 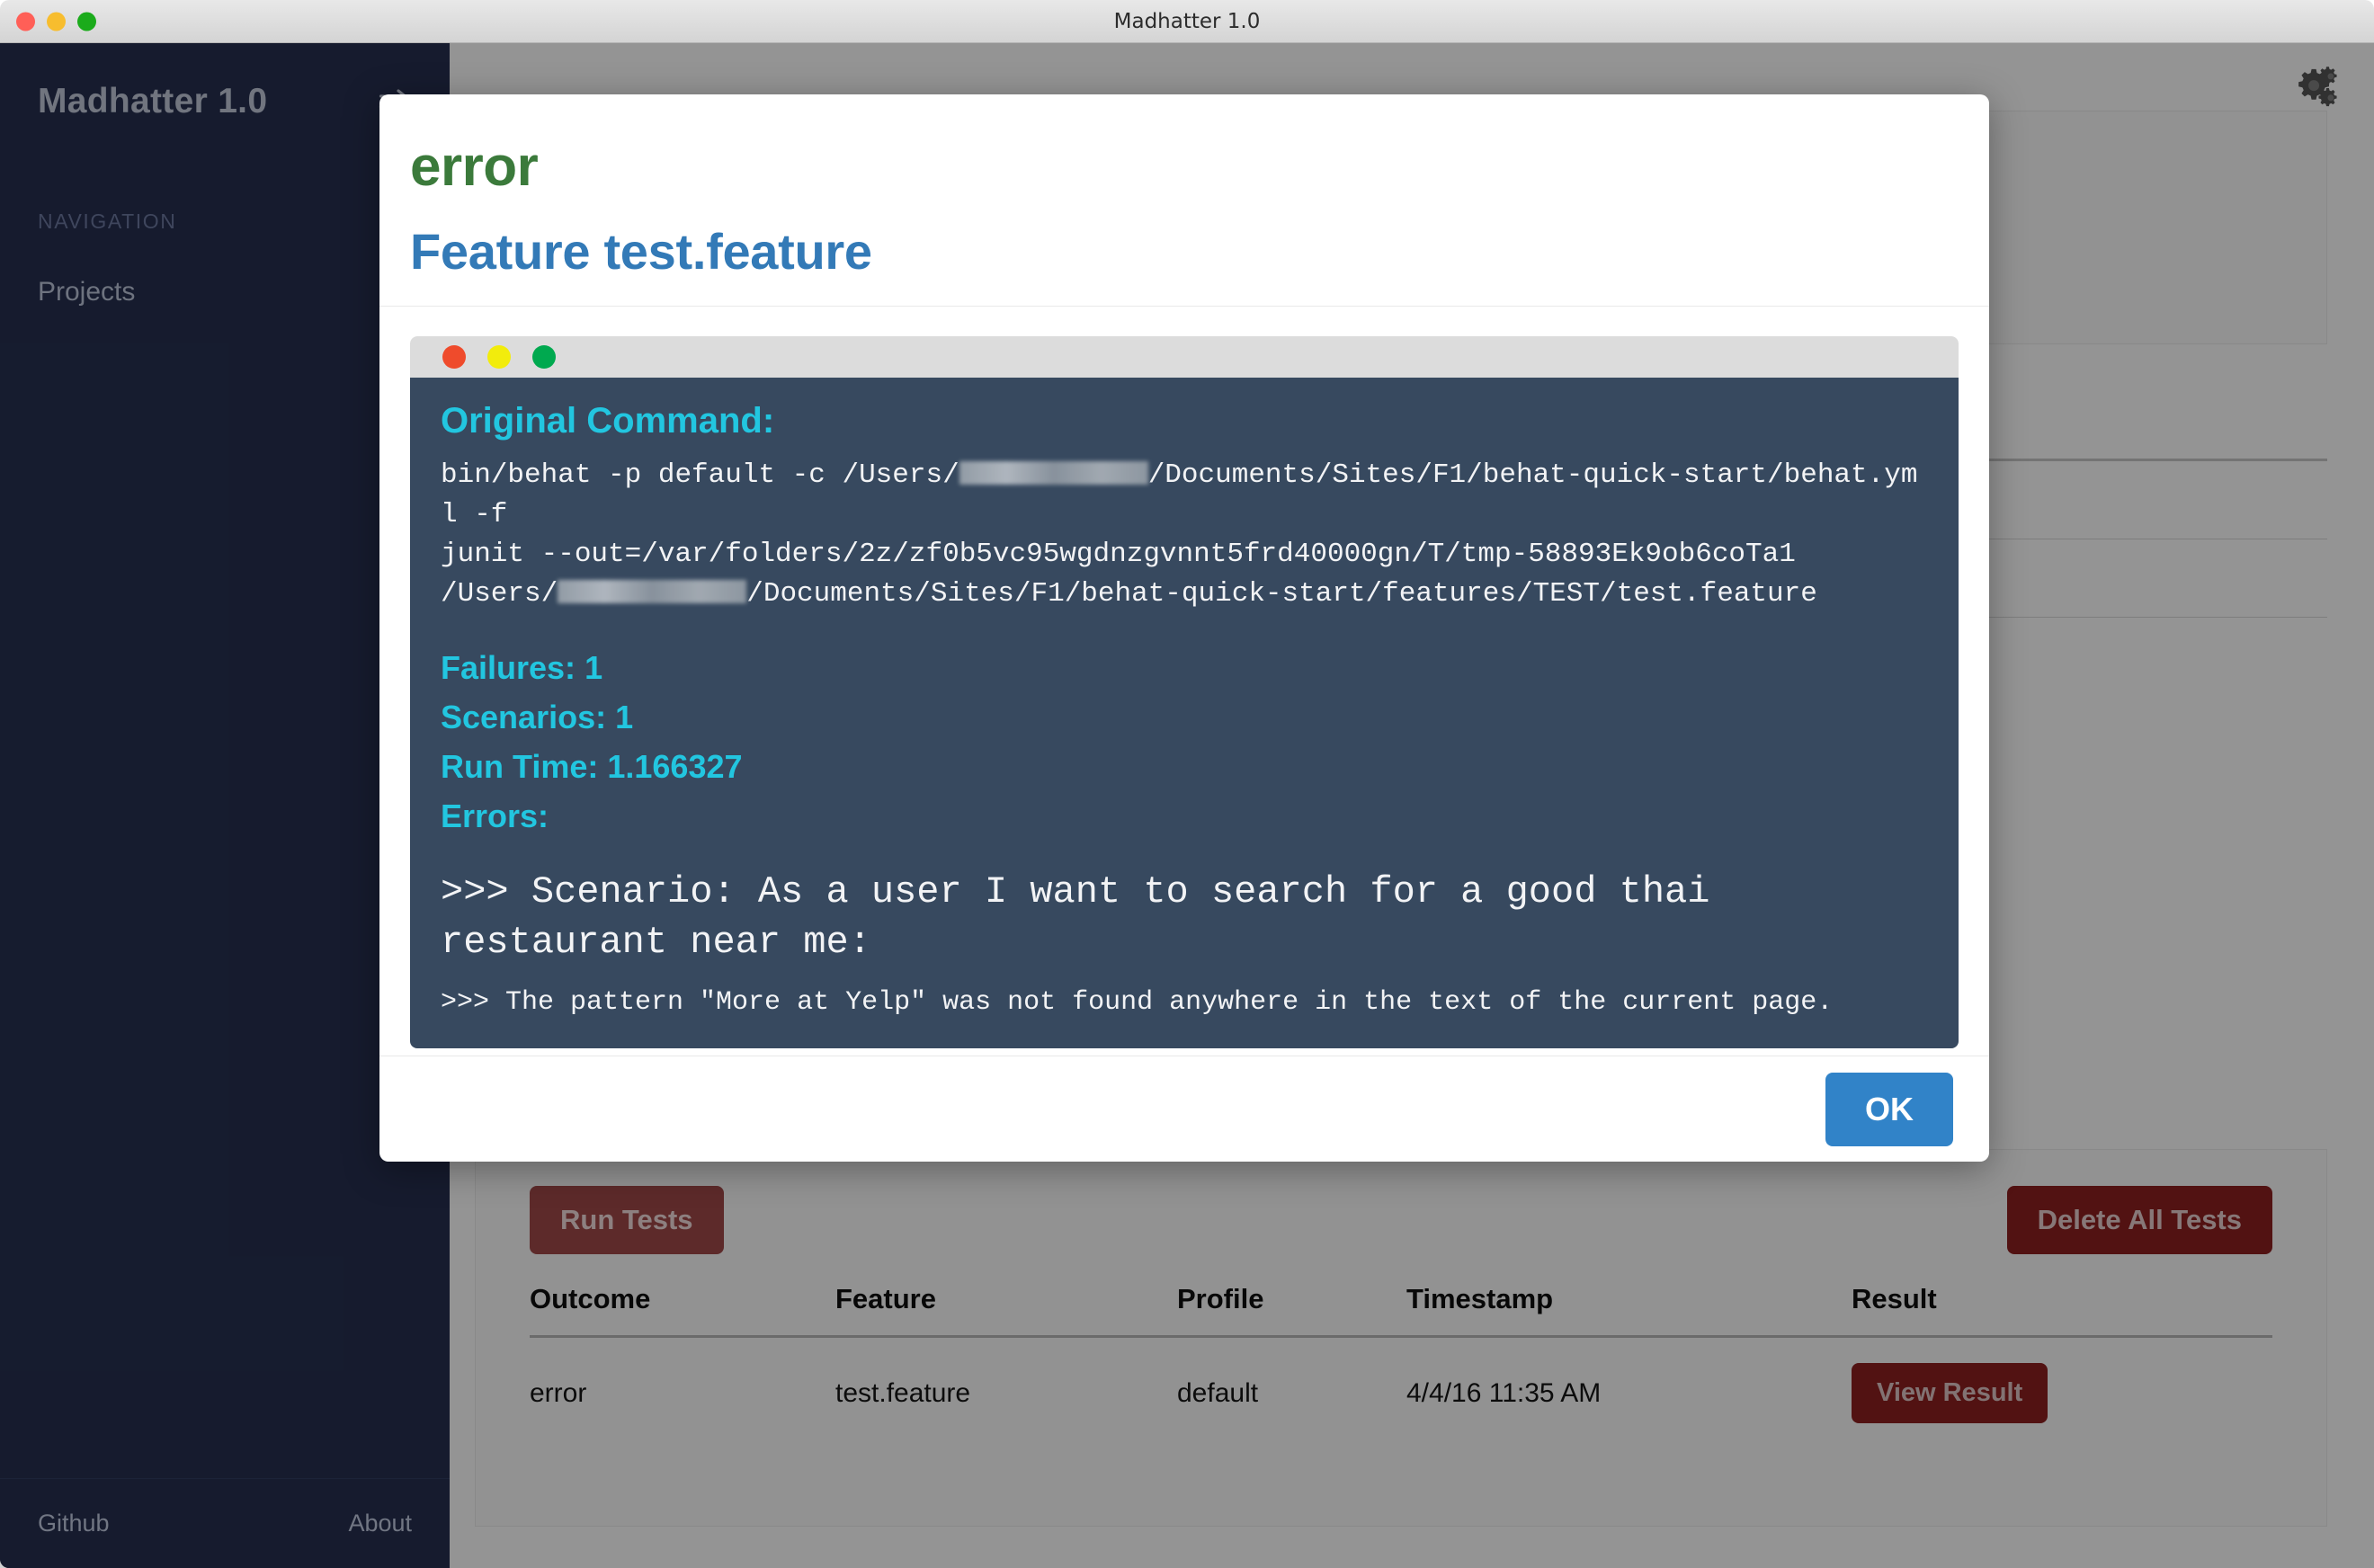 I want to click on failures-line: Failures: 1, so click(x=1184, y=667).